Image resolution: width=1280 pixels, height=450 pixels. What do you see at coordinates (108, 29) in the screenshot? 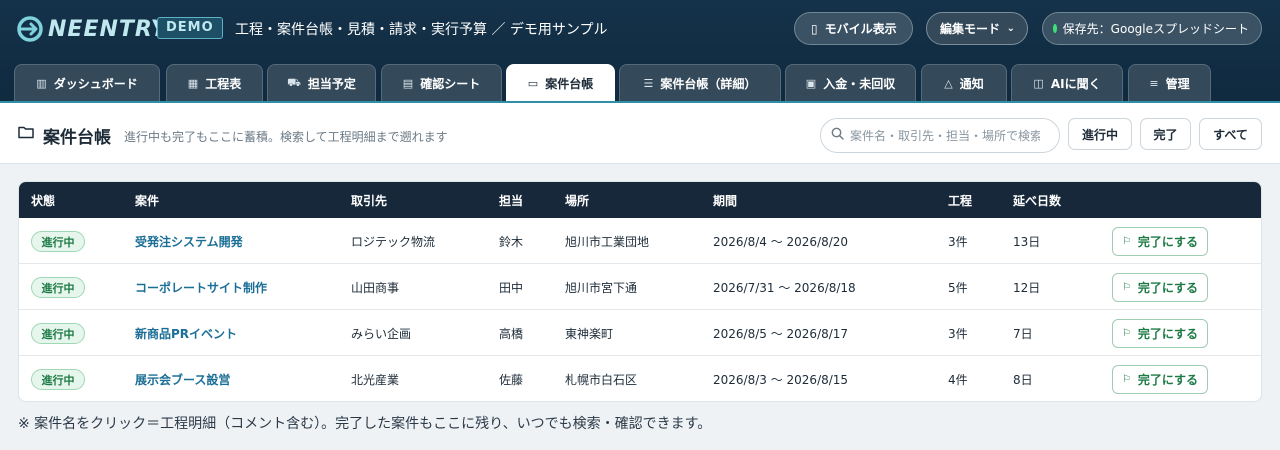
I see `logo-text: NEENTRY` at bounding box center [108, 29].